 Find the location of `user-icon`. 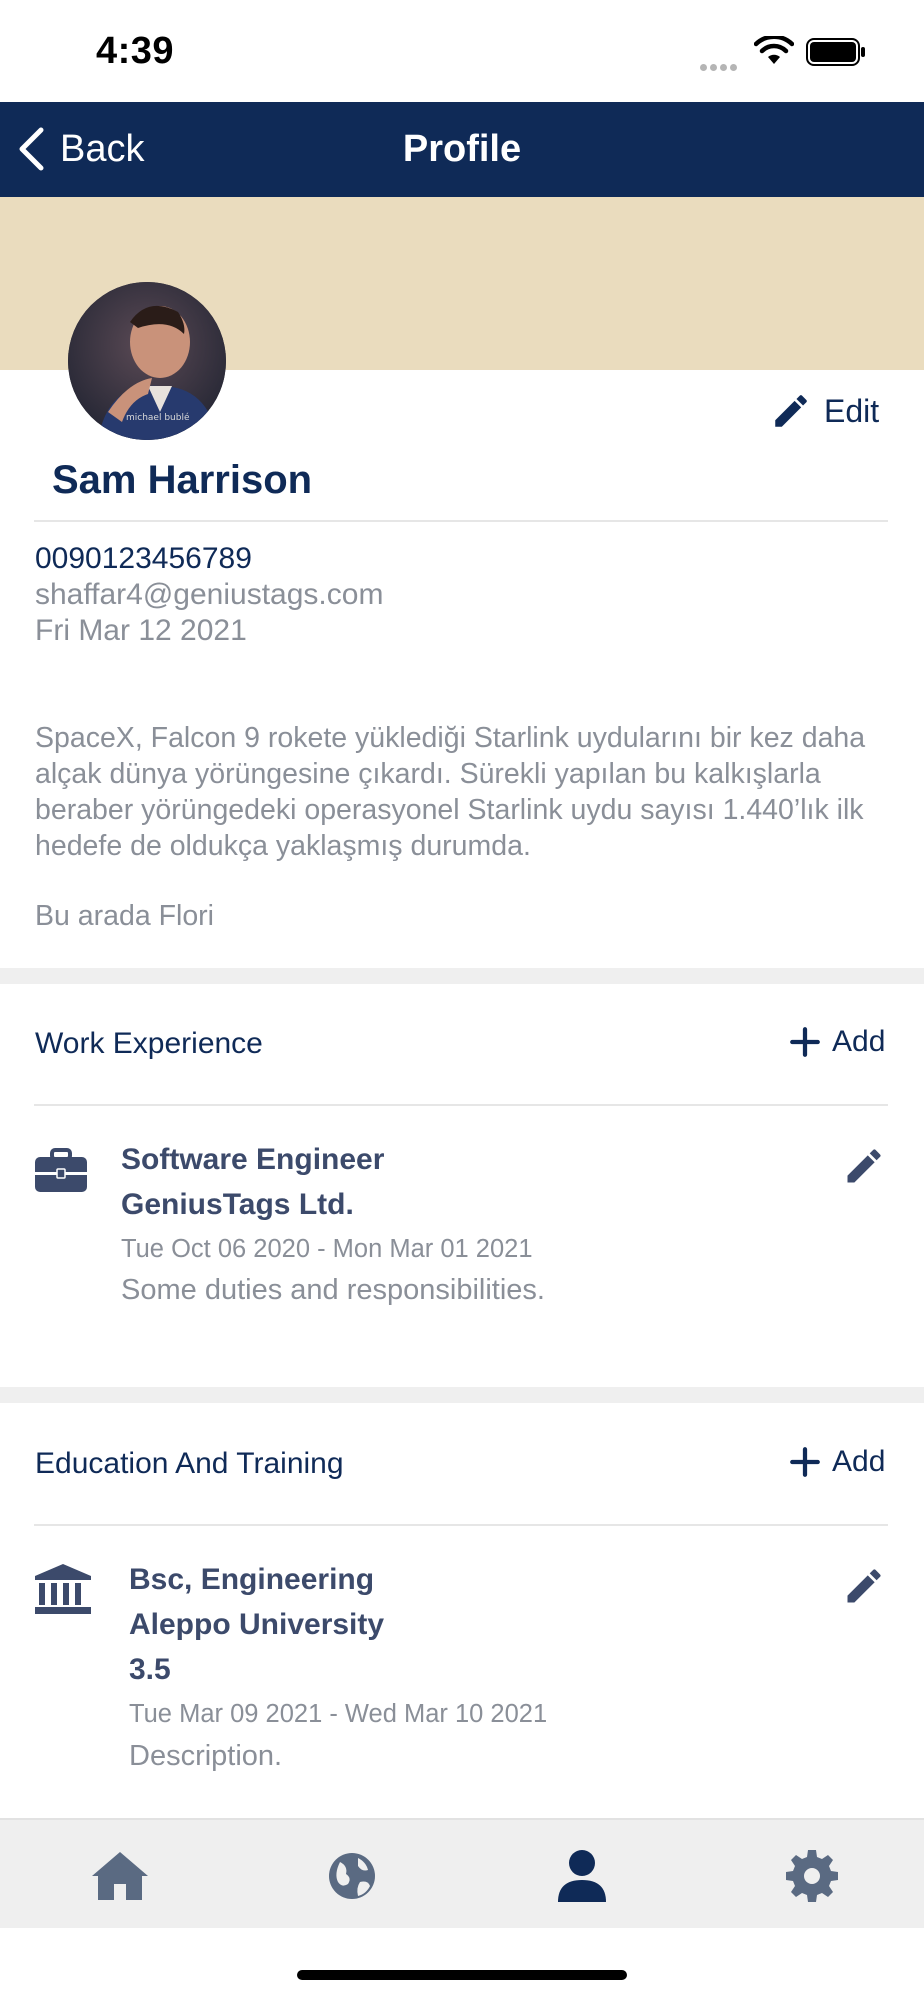

user-icon is located at coordinates (582, 1876).